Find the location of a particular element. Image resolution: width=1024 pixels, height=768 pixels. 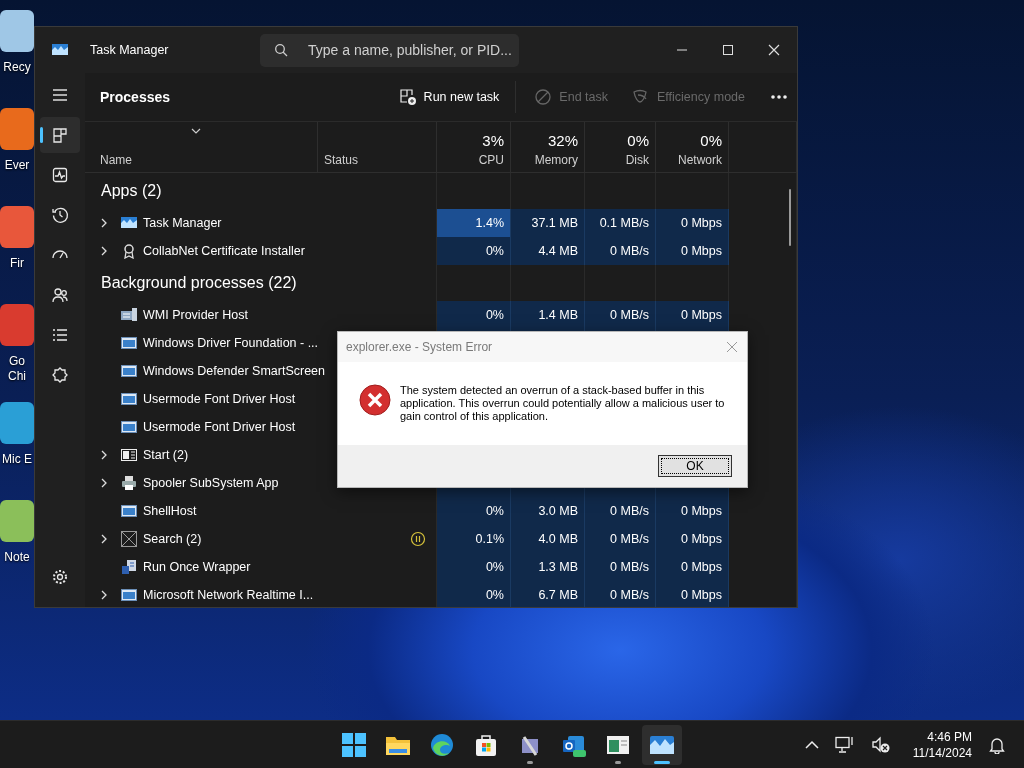

network-icon is located at coordinates (844, 744).